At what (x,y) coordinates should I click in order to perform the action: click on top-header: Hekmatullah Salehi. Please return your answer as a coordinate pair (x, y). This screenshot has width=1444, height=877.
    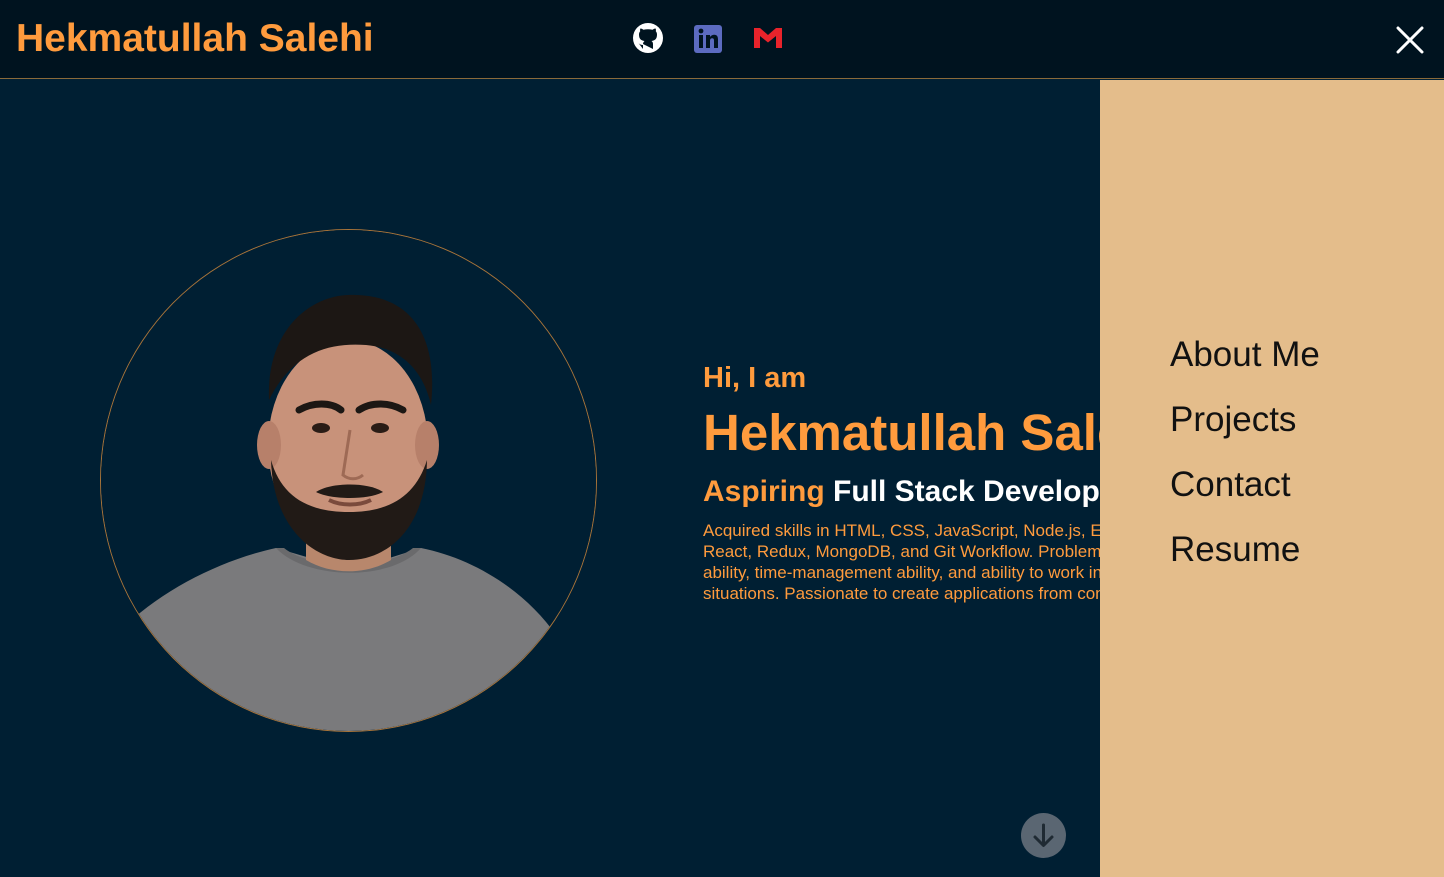
    Looking at the image, I should click on (722, 39).